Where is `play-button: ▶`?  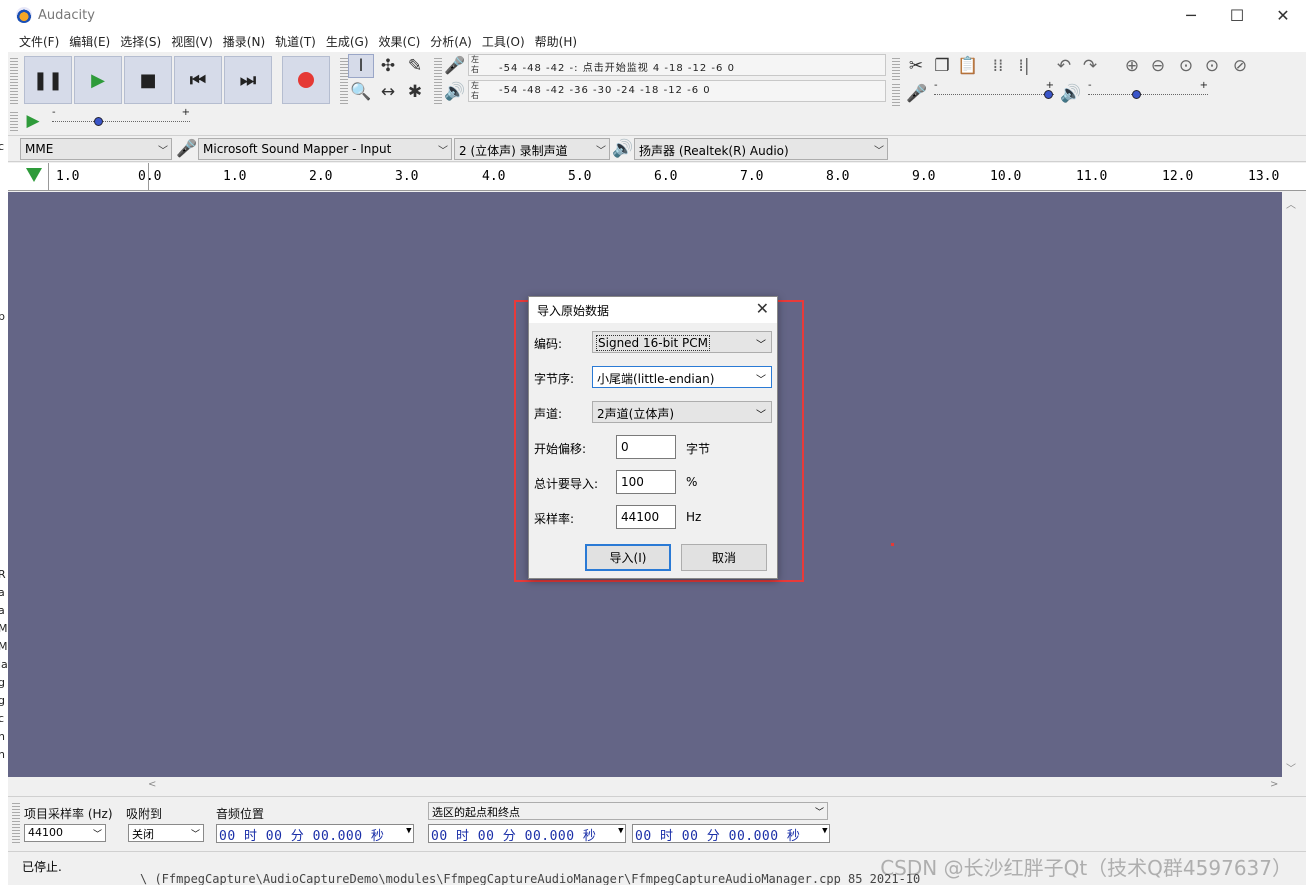 play-button: ▶ is located at coordinates (98, 80).